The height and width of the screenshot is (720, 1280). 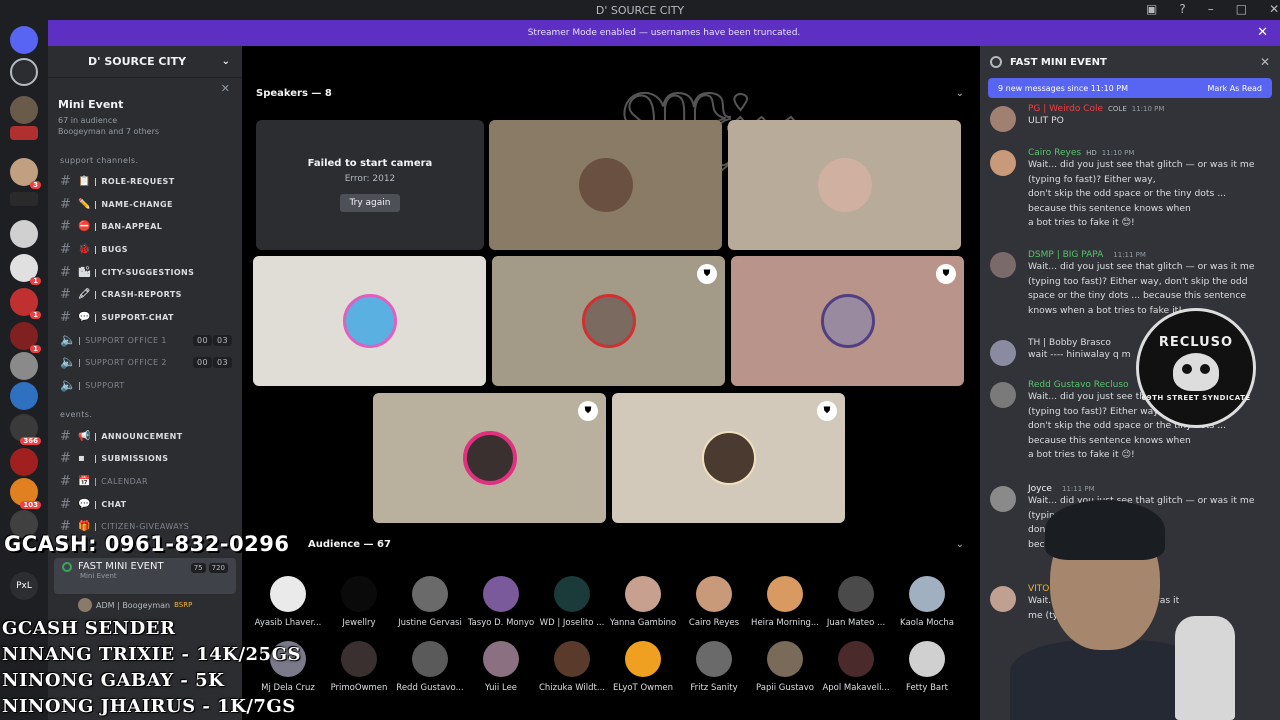 I want to click on mark-as-read-button: Mark As Read, so click(x=1234, y=88).